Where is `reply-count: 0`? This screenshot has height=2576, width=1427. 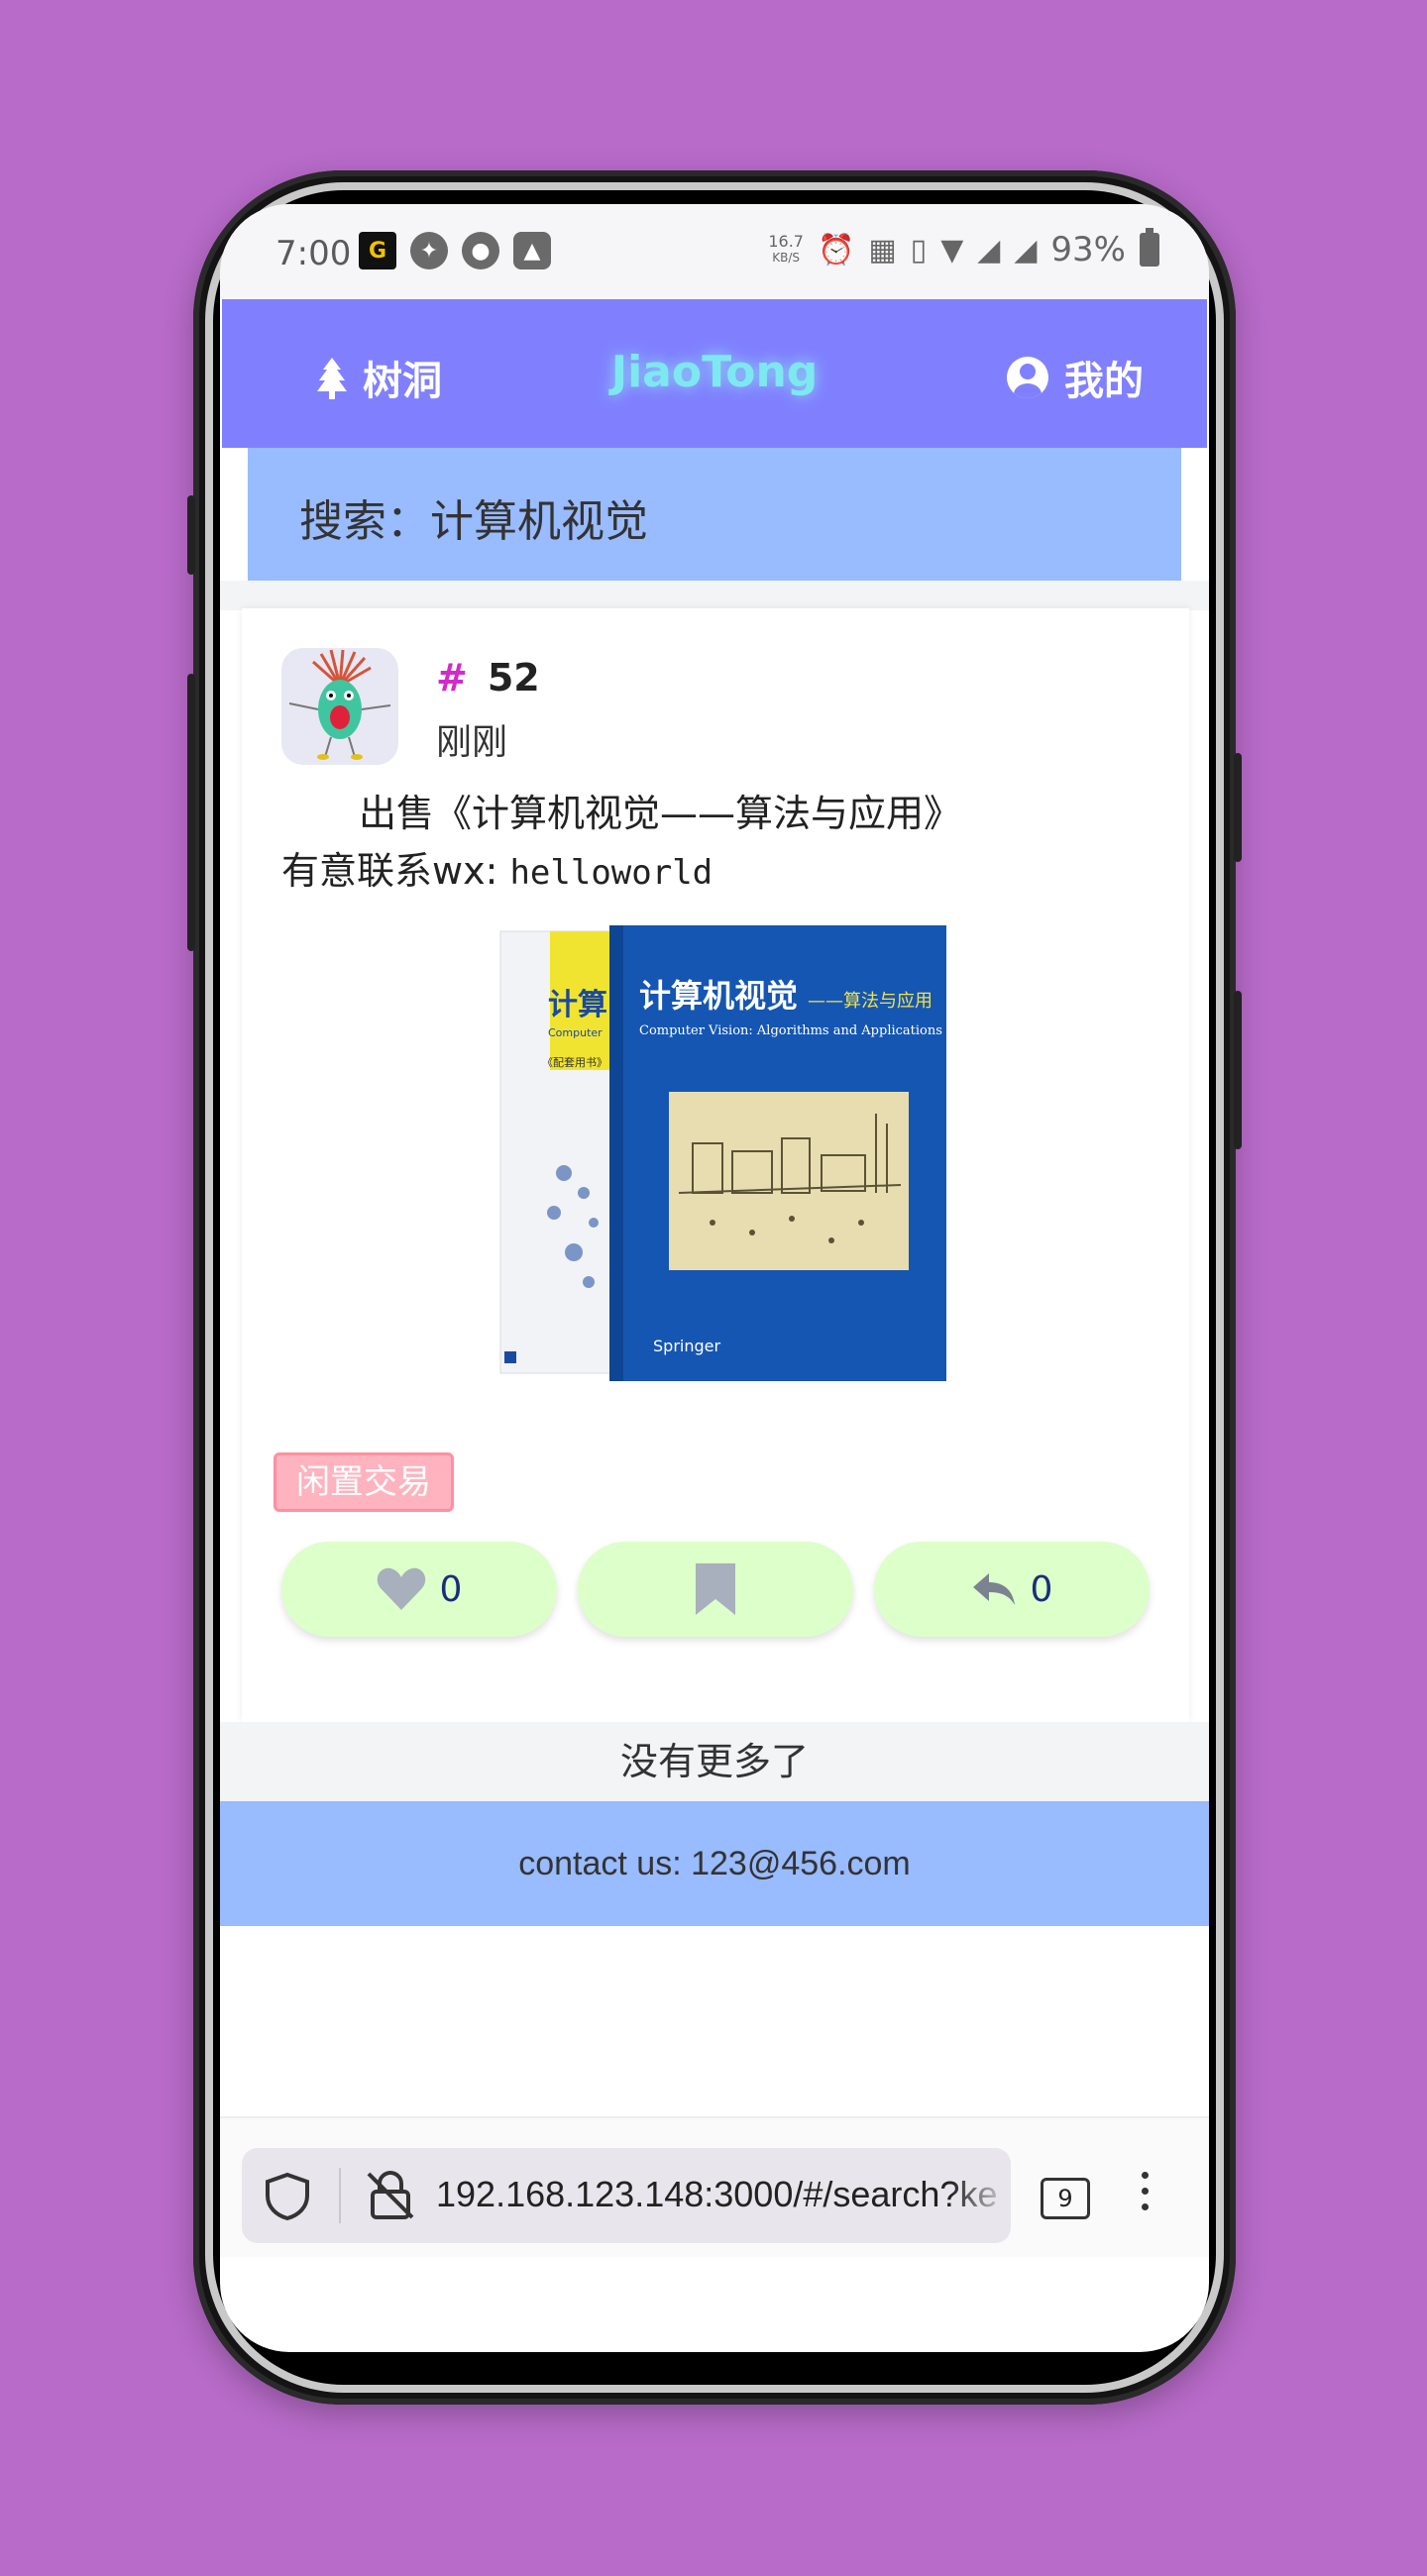 reply-count: 0 is located at coordinates (1041, 1589).